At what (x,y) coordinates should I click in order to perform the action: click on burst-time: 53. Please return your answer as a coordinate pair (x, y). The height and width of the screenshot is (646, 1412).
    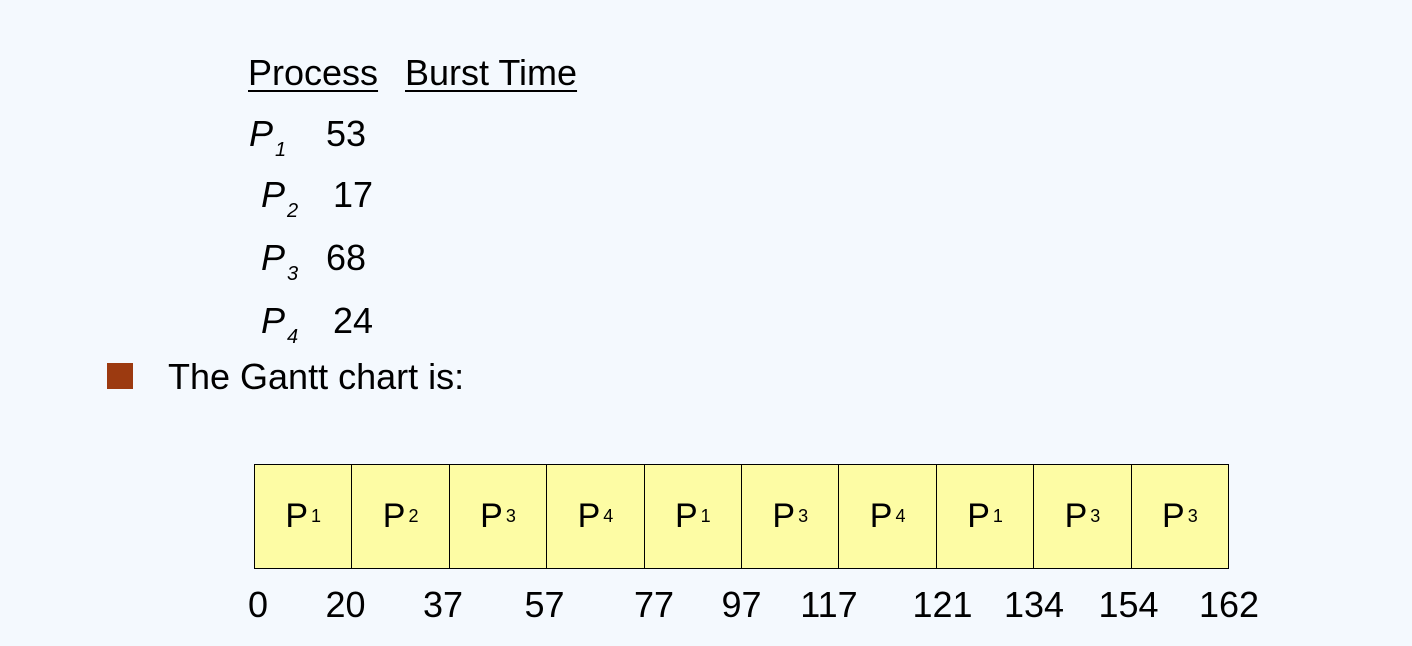
    Looking at the image, I should click on (346, 133).